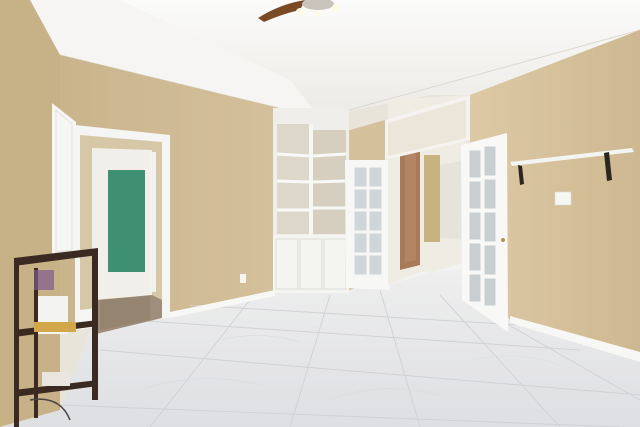 The image size is (640, 427). What do you see at coordinates (64, 180) in the screenshot?
I see `left-open-door` at bounding box center [64, 180].